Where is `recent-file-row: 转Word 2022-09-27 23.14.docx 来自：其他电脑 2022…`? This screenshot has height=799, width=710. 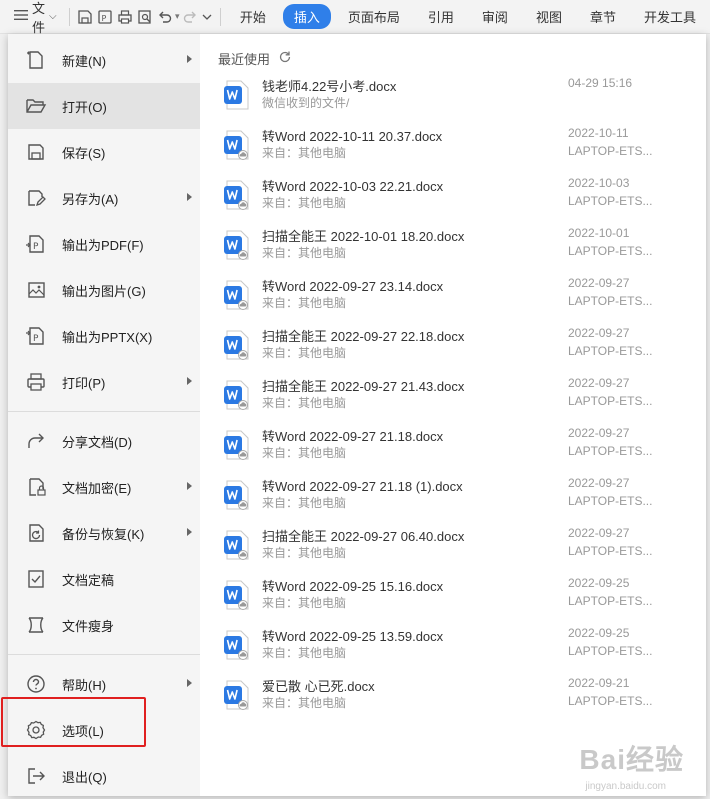
recent-file-row: 转Word 2022-09-27 23.14.docx 来自：其他电脑 2022… is located at coordinates (462, 297).